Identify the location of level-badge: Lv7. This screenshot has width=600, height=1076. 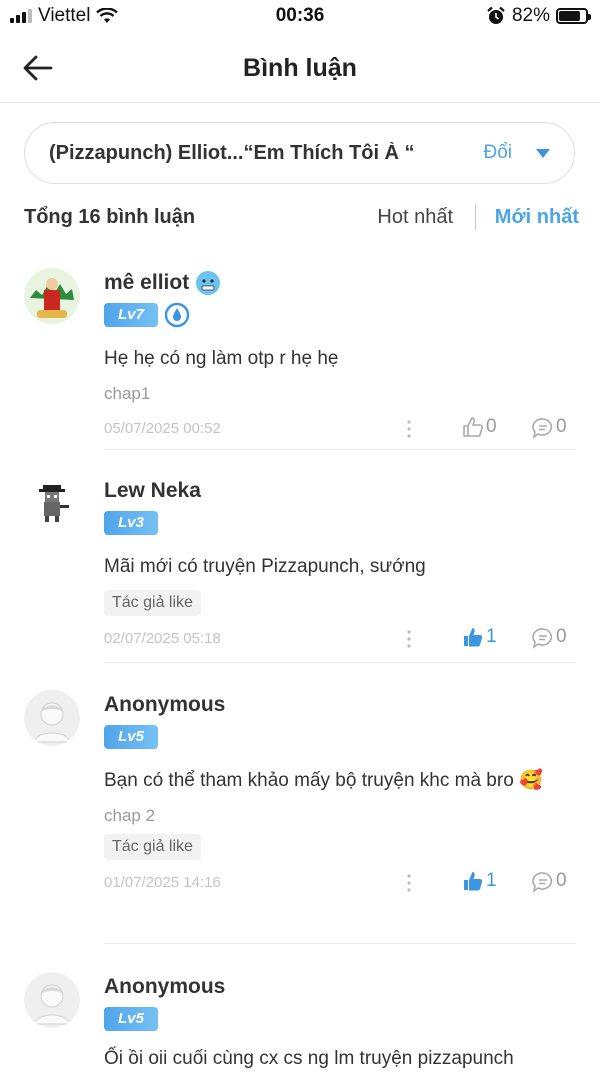
(131, 315).